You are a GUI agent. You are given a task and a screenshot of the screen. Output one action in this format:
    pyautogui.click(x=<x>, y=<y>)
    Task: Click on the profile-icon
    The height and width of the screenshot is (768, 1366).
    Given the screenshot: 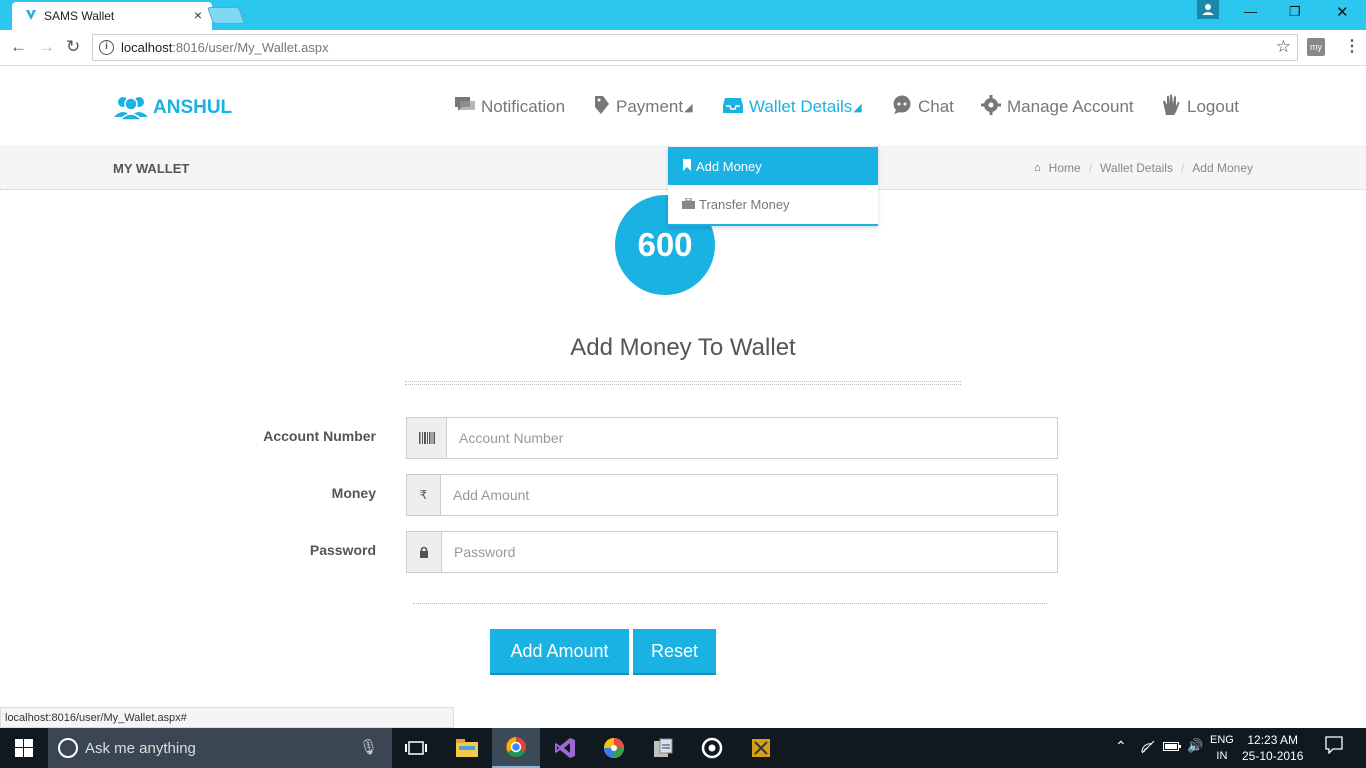 What is the action you would take?
    pyautogui.click(x=1208, y=9)
    